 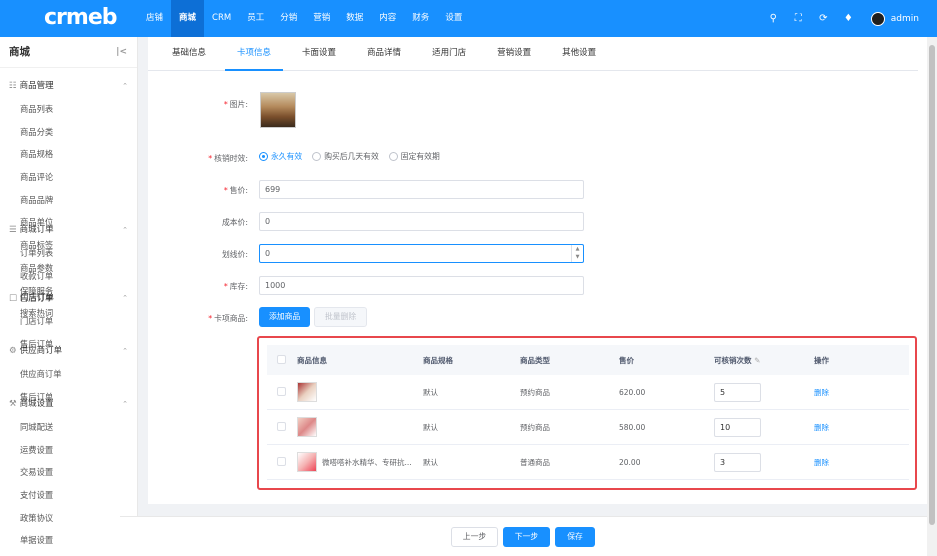 I want to click on sidebar-item: 商品列表, so click(x=52, y=109).